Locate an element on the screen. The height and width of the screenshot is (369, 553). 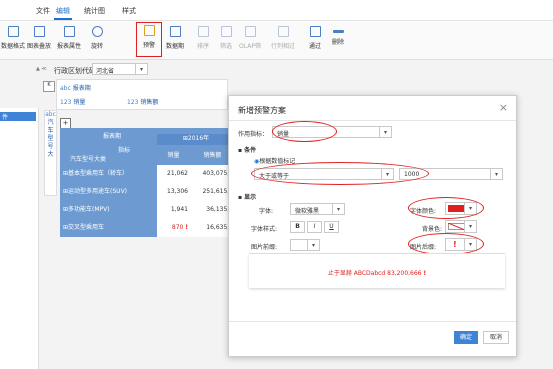
pin-icon: ▲ ≪ is located at coordinates (41, 69).